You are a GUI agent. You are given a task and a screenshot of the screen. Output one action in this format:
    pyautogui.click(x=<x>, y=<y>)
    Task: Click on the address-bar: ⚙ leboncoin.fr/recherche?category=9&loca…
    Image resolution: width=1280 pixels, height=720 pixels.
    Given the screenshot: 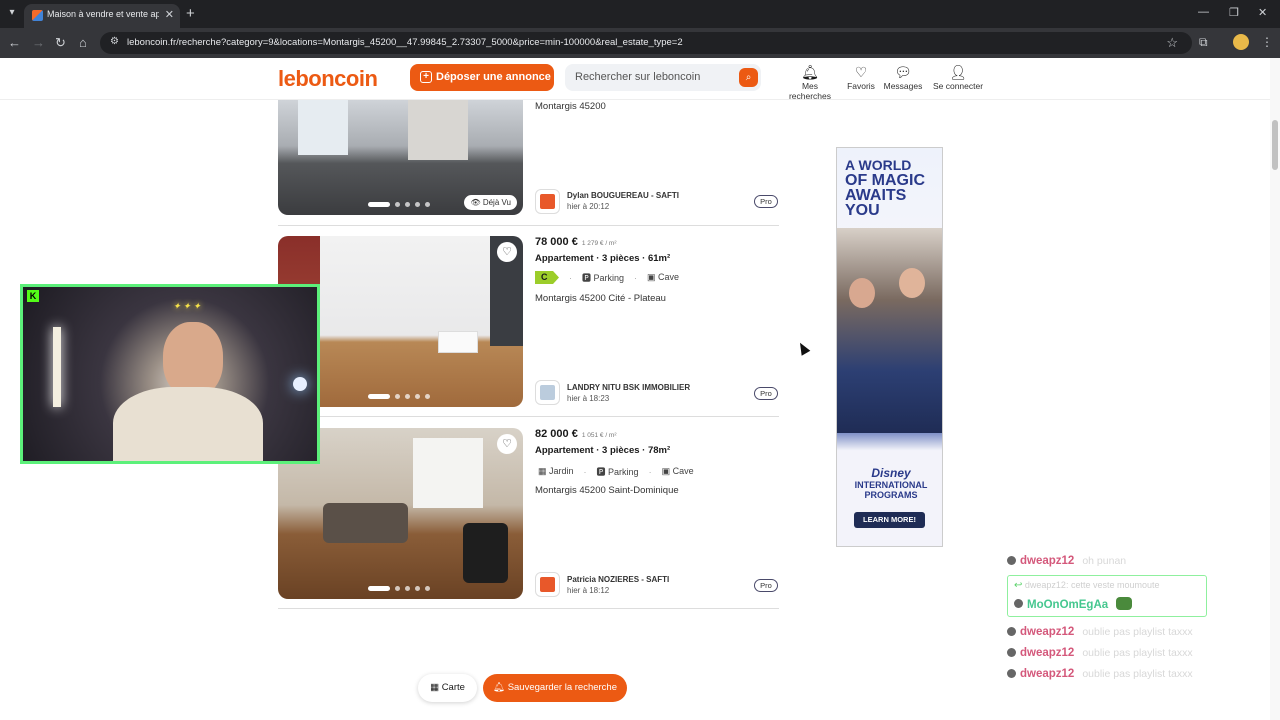 What is the action you would take?
    pyautogui.click(x=646, y=43)
    